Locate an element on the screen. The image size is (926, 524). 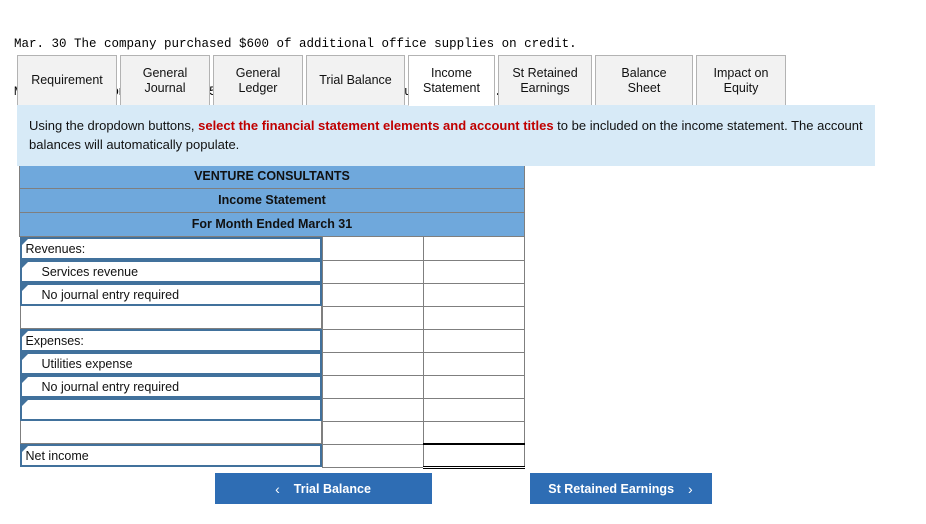
statement-row: Revenues: is located at coordinates (272, 248).